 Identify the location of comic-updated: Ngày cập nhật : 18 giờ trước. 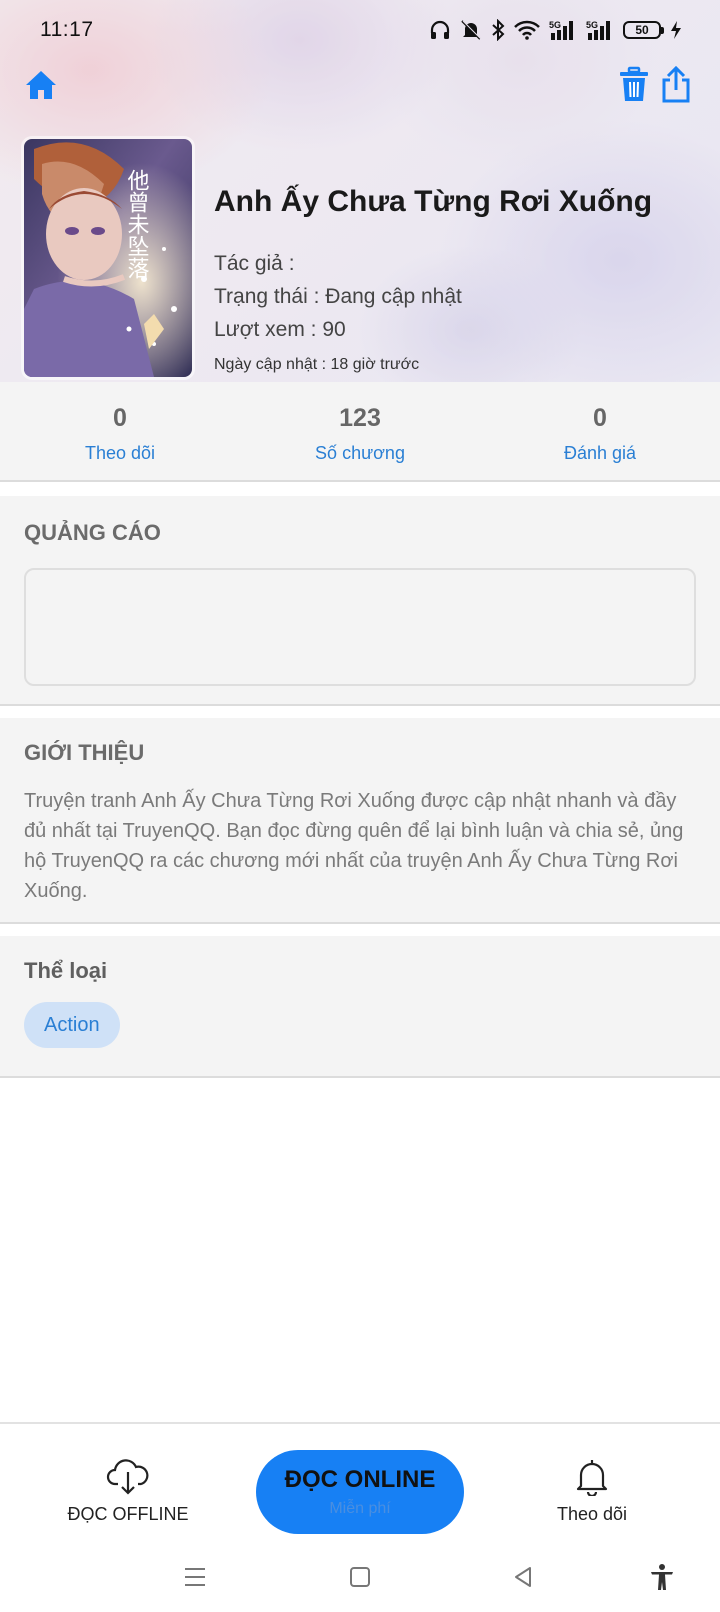
(317, 364).